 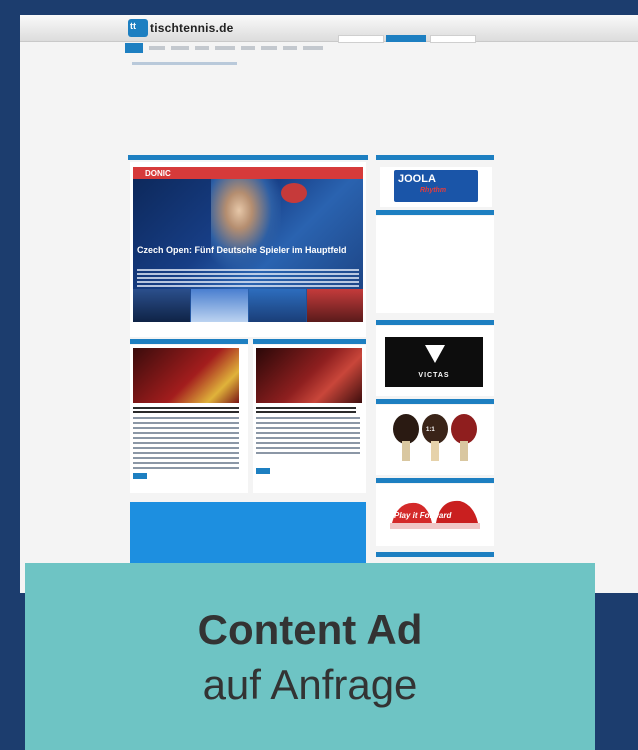 What do you see at coordinates (309, 341) in the screenshot?
I see `card-header-right` at bounding box center [309, 341].